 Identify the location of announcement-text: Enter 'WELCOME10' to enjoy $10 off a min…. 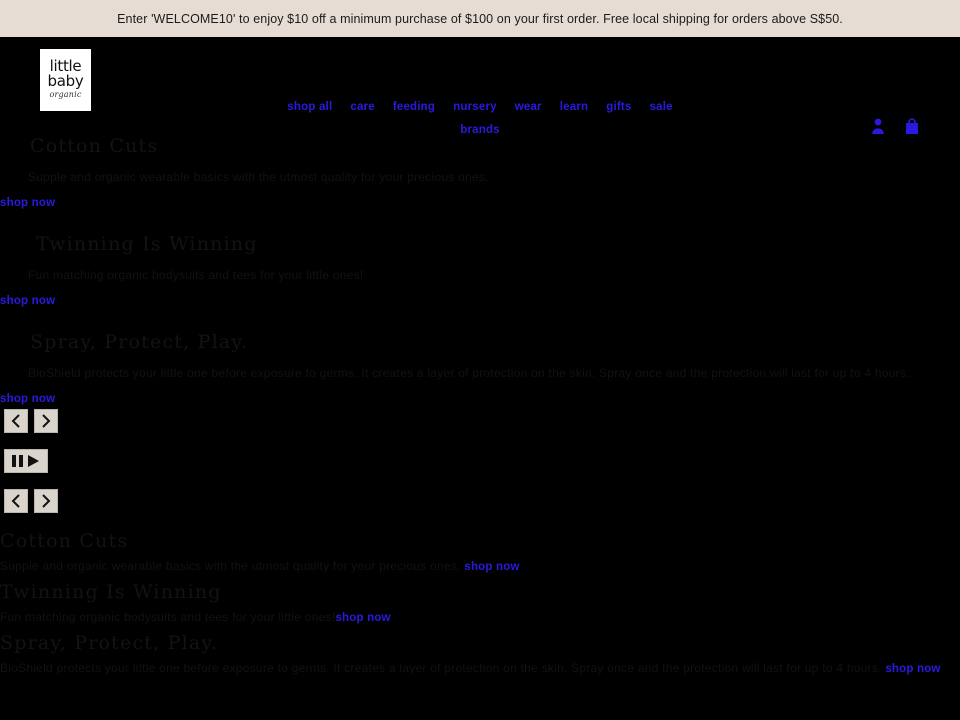
(480, 18).